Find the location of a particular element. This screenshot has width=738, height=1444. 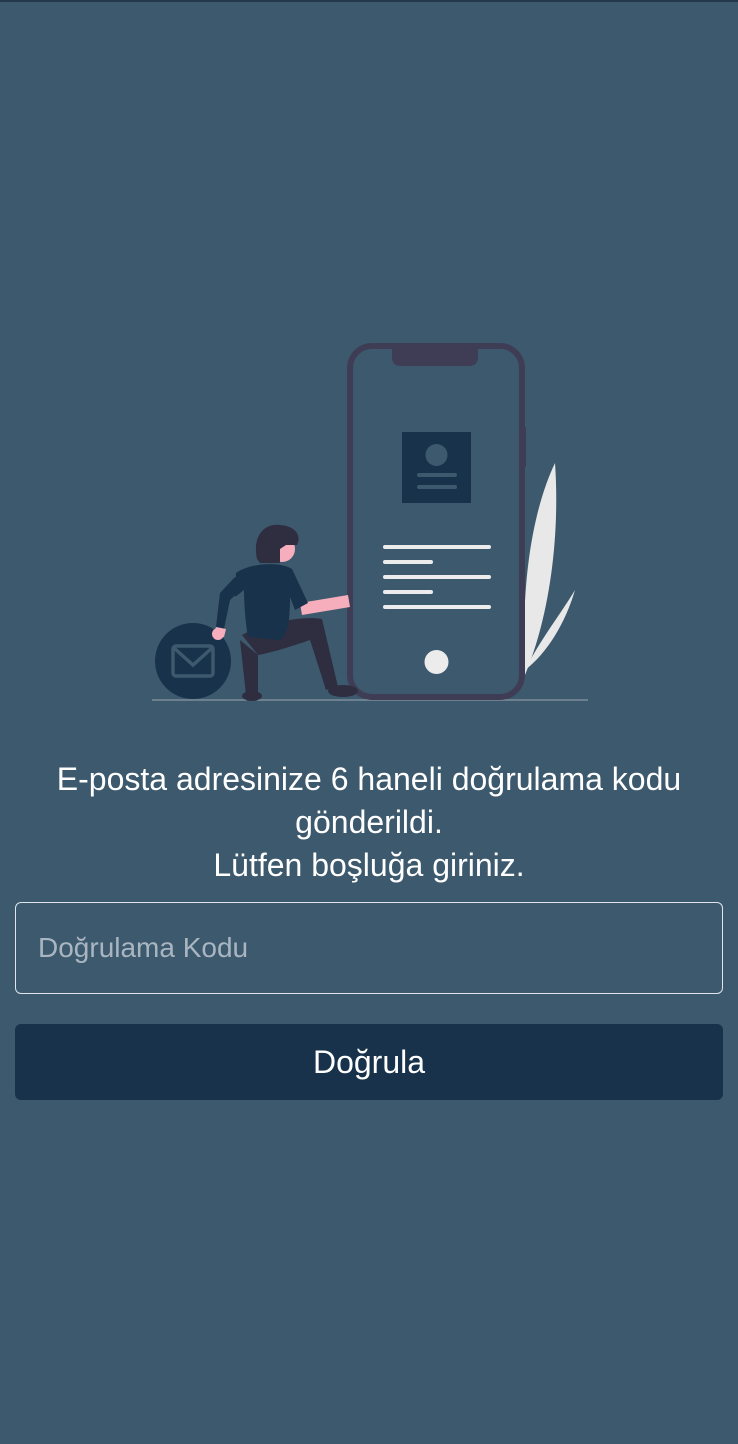

status-bar-divider is located at coordinates (369, 1).